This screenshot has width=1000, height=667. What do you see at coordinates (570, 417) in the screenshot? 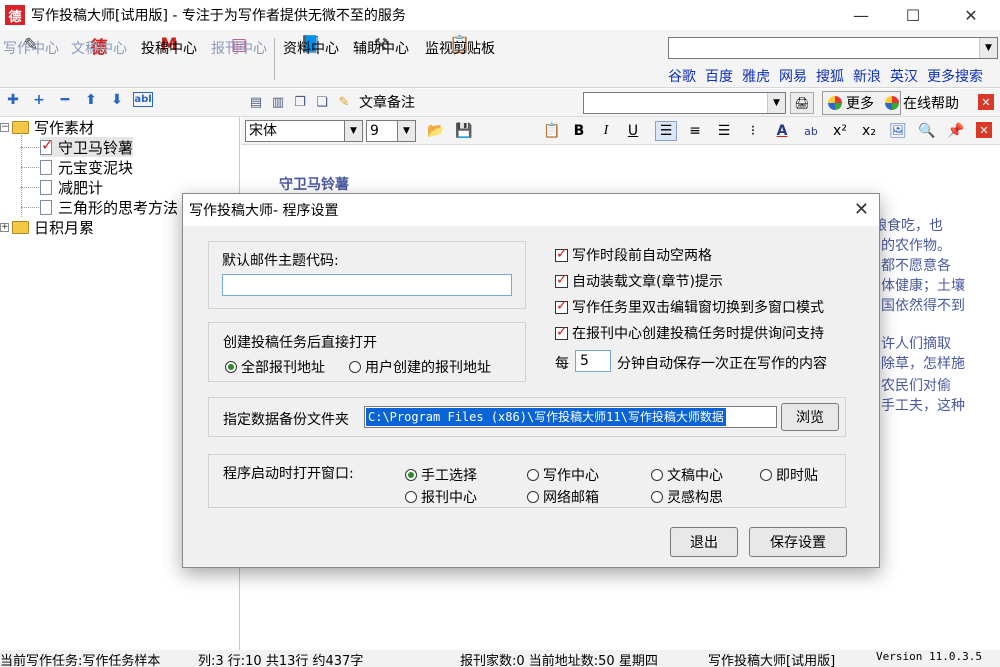
I see `backup-folder-input: C:\Program Files (x86)\写作投稿大师11\写作投稿大师数据` at bounding box center [570, 417].